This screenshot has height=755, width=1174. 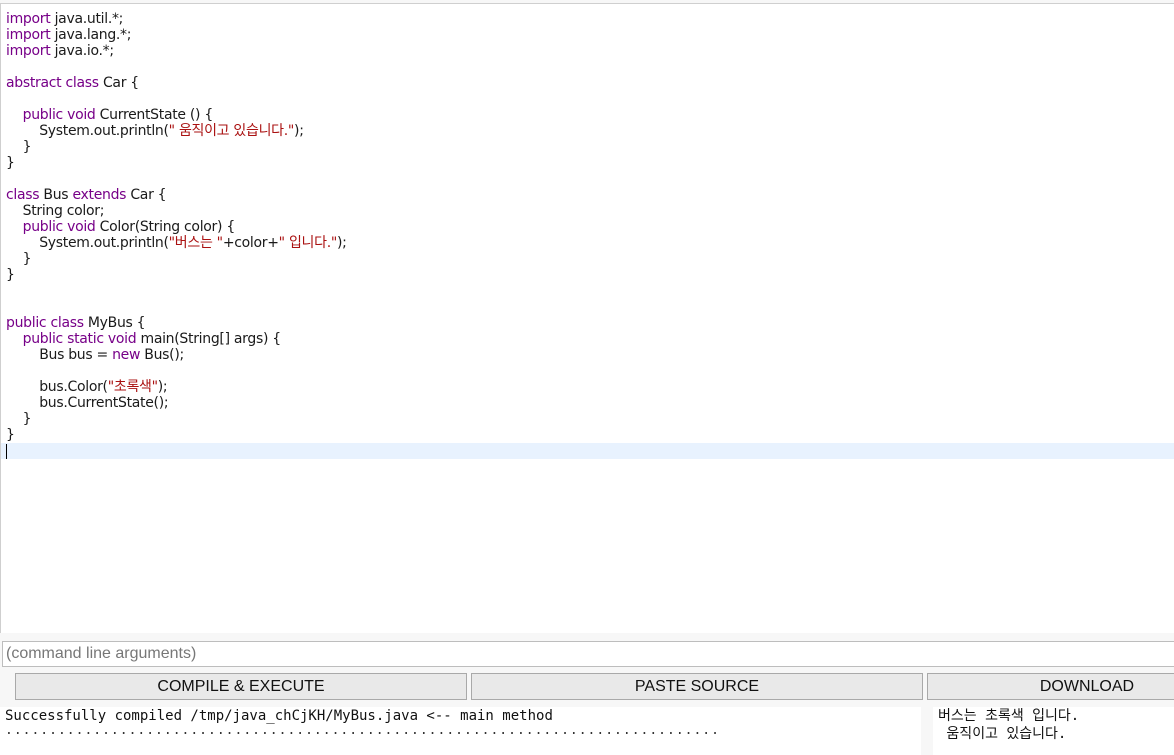 I want to click on code-string: " 입니다.", so click(x=308, y=243).